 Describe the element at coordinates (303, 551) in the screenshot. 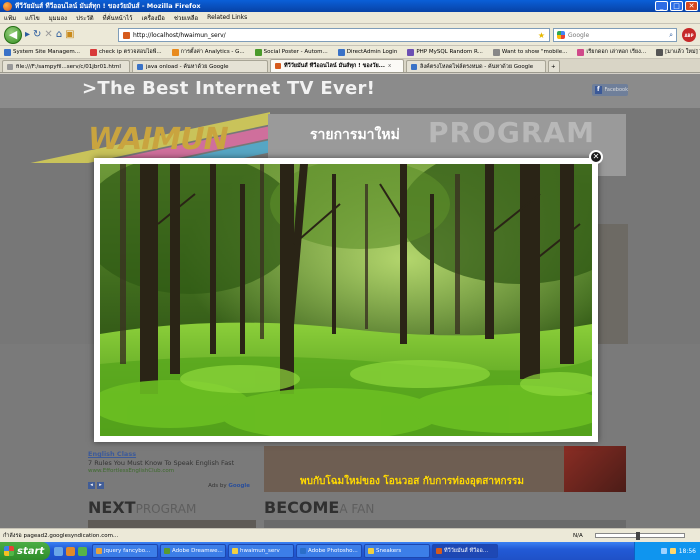

I see `photoshop-icon` at that location.